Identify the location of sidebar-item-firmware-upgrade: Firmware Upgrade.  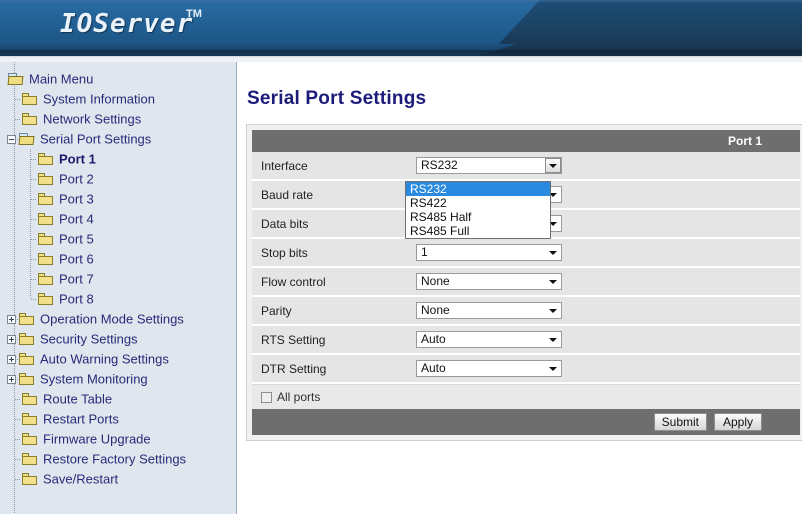
(118, 439).